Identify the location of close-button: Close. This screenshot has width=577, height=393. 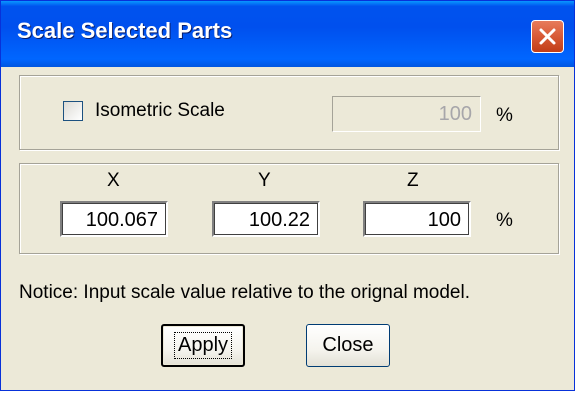
(348, 345).